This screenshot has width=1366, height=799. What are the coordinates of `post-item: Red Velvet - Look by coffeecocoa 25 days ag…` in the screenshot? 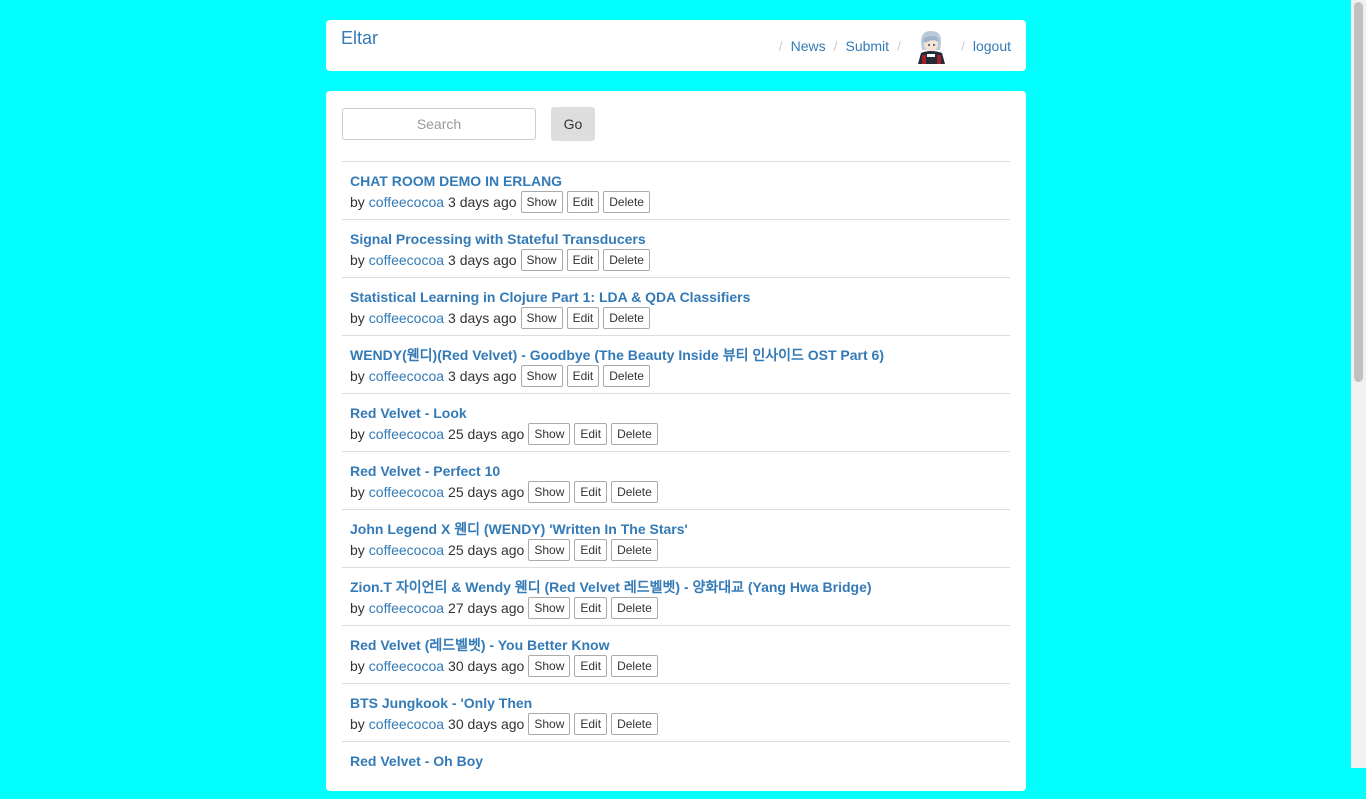 It's located at (676, 422).